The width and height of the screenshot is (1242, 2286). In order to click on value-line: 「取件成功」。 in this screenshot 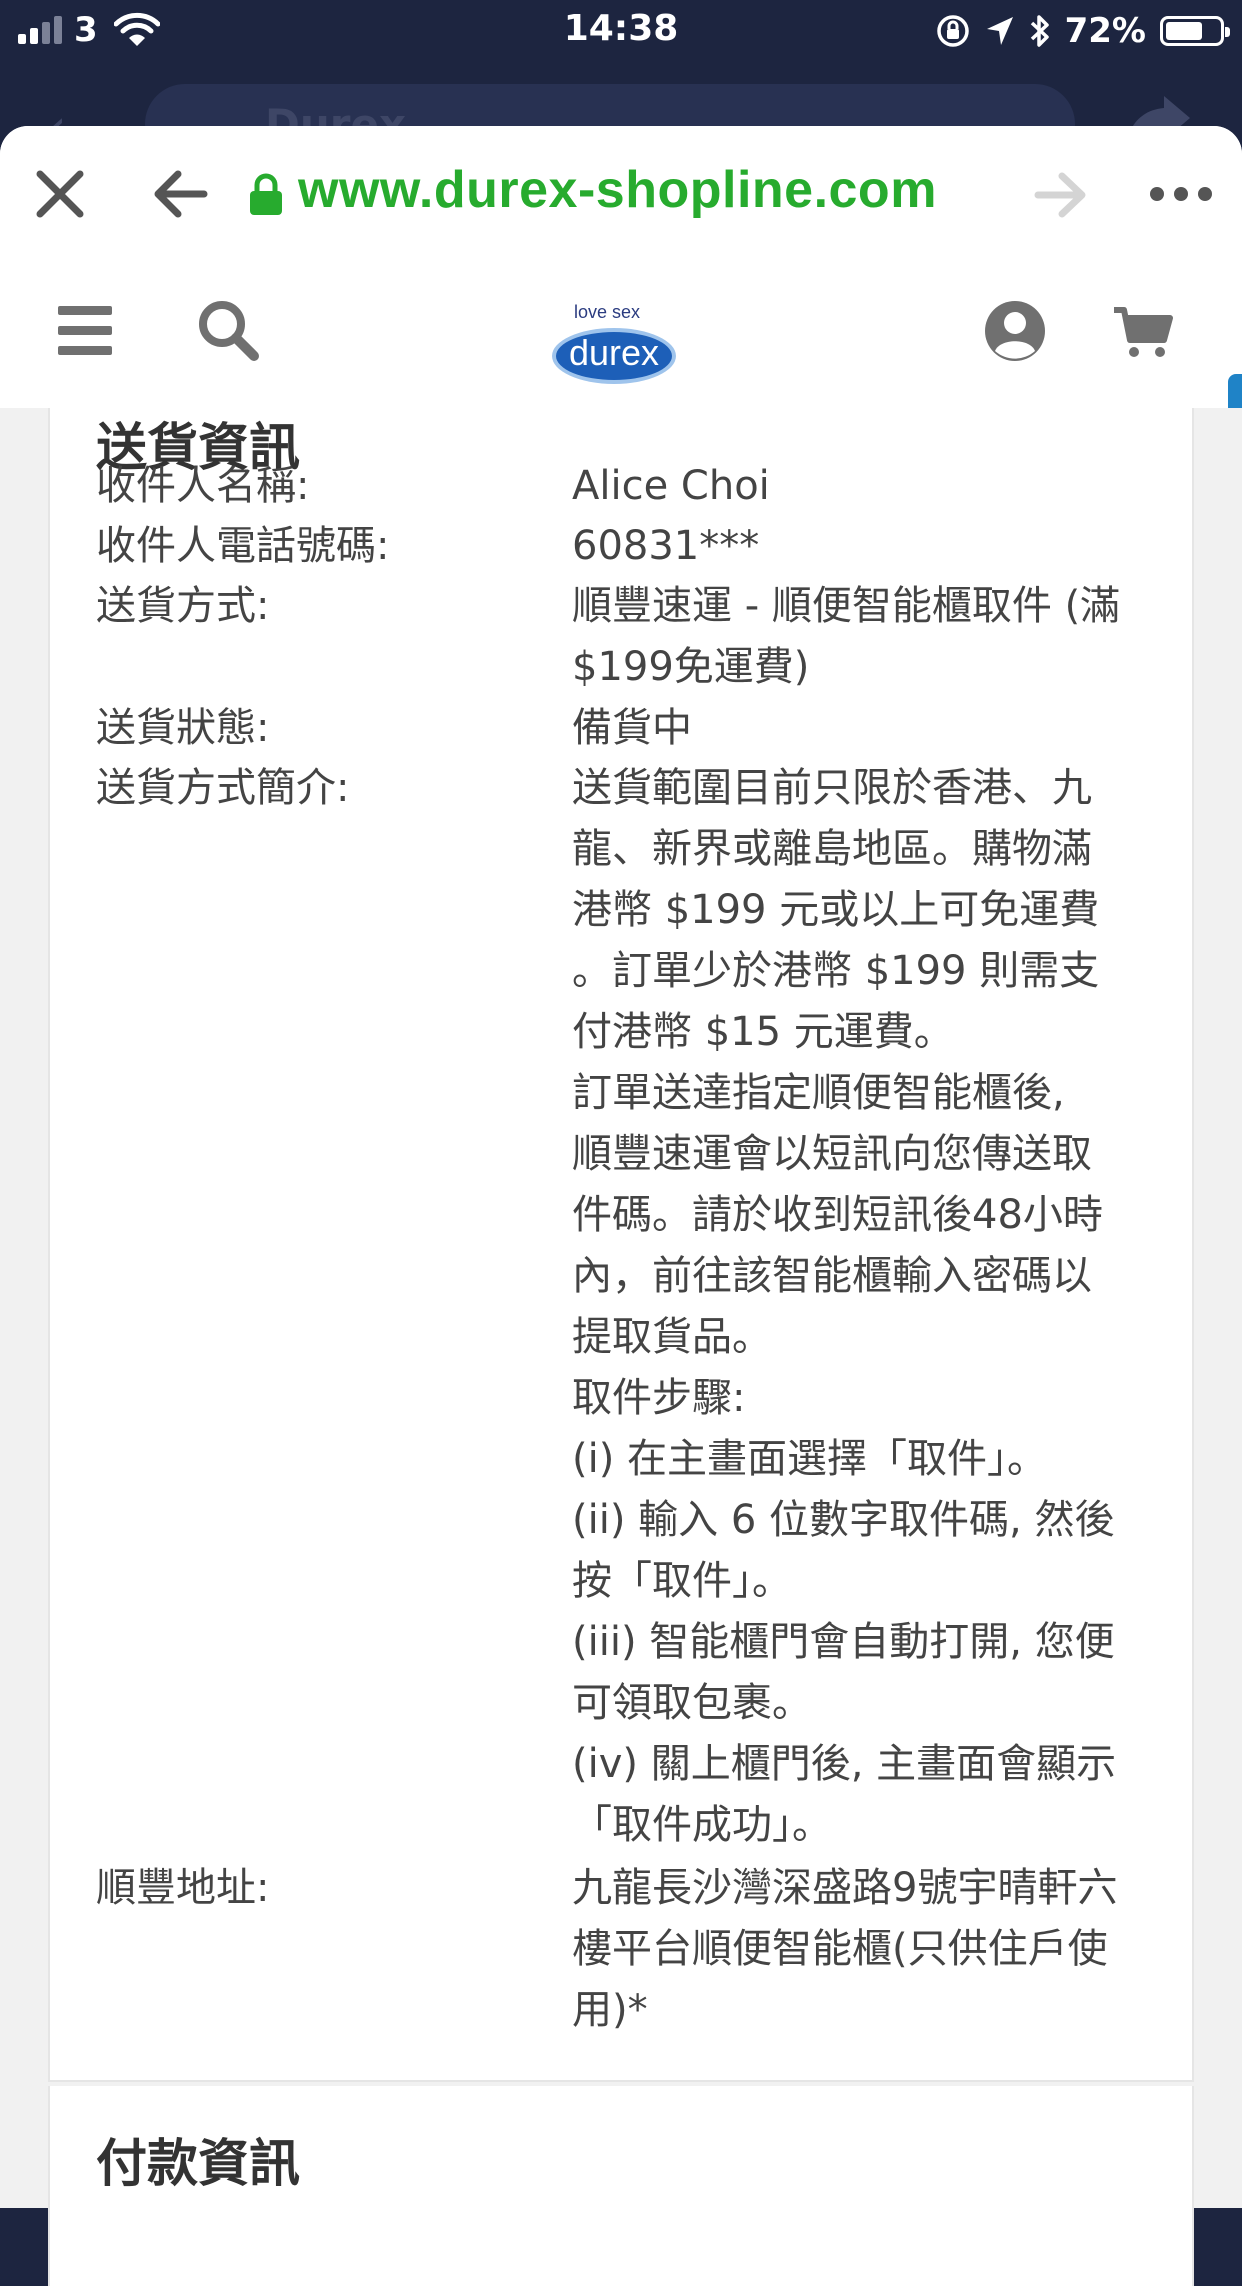, I will do `click(702, 1825)`.